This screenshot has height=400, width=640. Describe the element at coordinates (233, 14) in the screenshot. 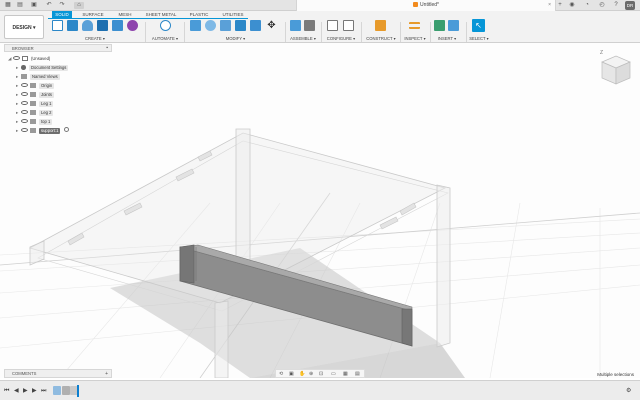

I see `tab-utilities: UTILITIES` at that location.